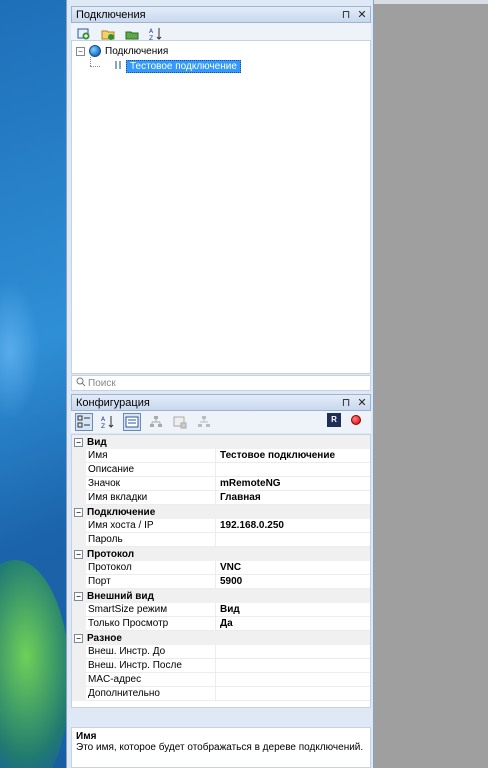  I want to click on property-value: 5900, so click(293, 582).